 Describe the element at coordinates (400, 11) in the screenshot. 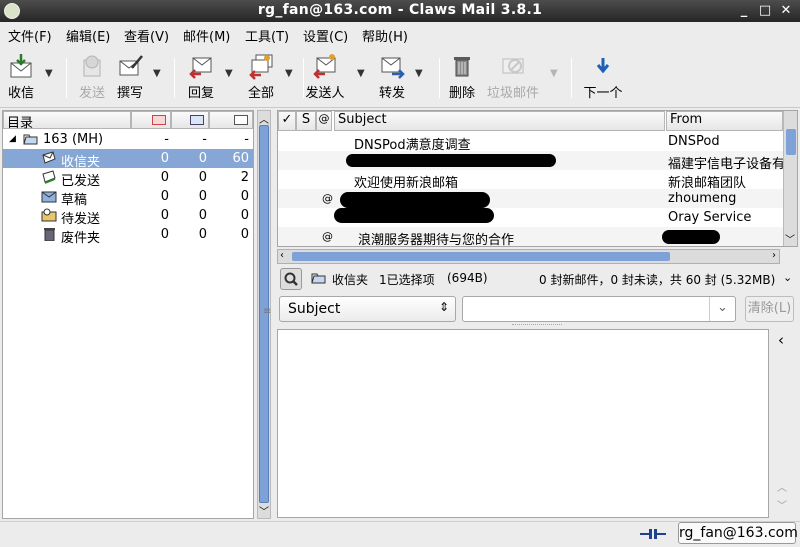

I see `title-bar: rg_fan@163.com - Claws Mail 3.8.1 _ □ ✕` at that location.